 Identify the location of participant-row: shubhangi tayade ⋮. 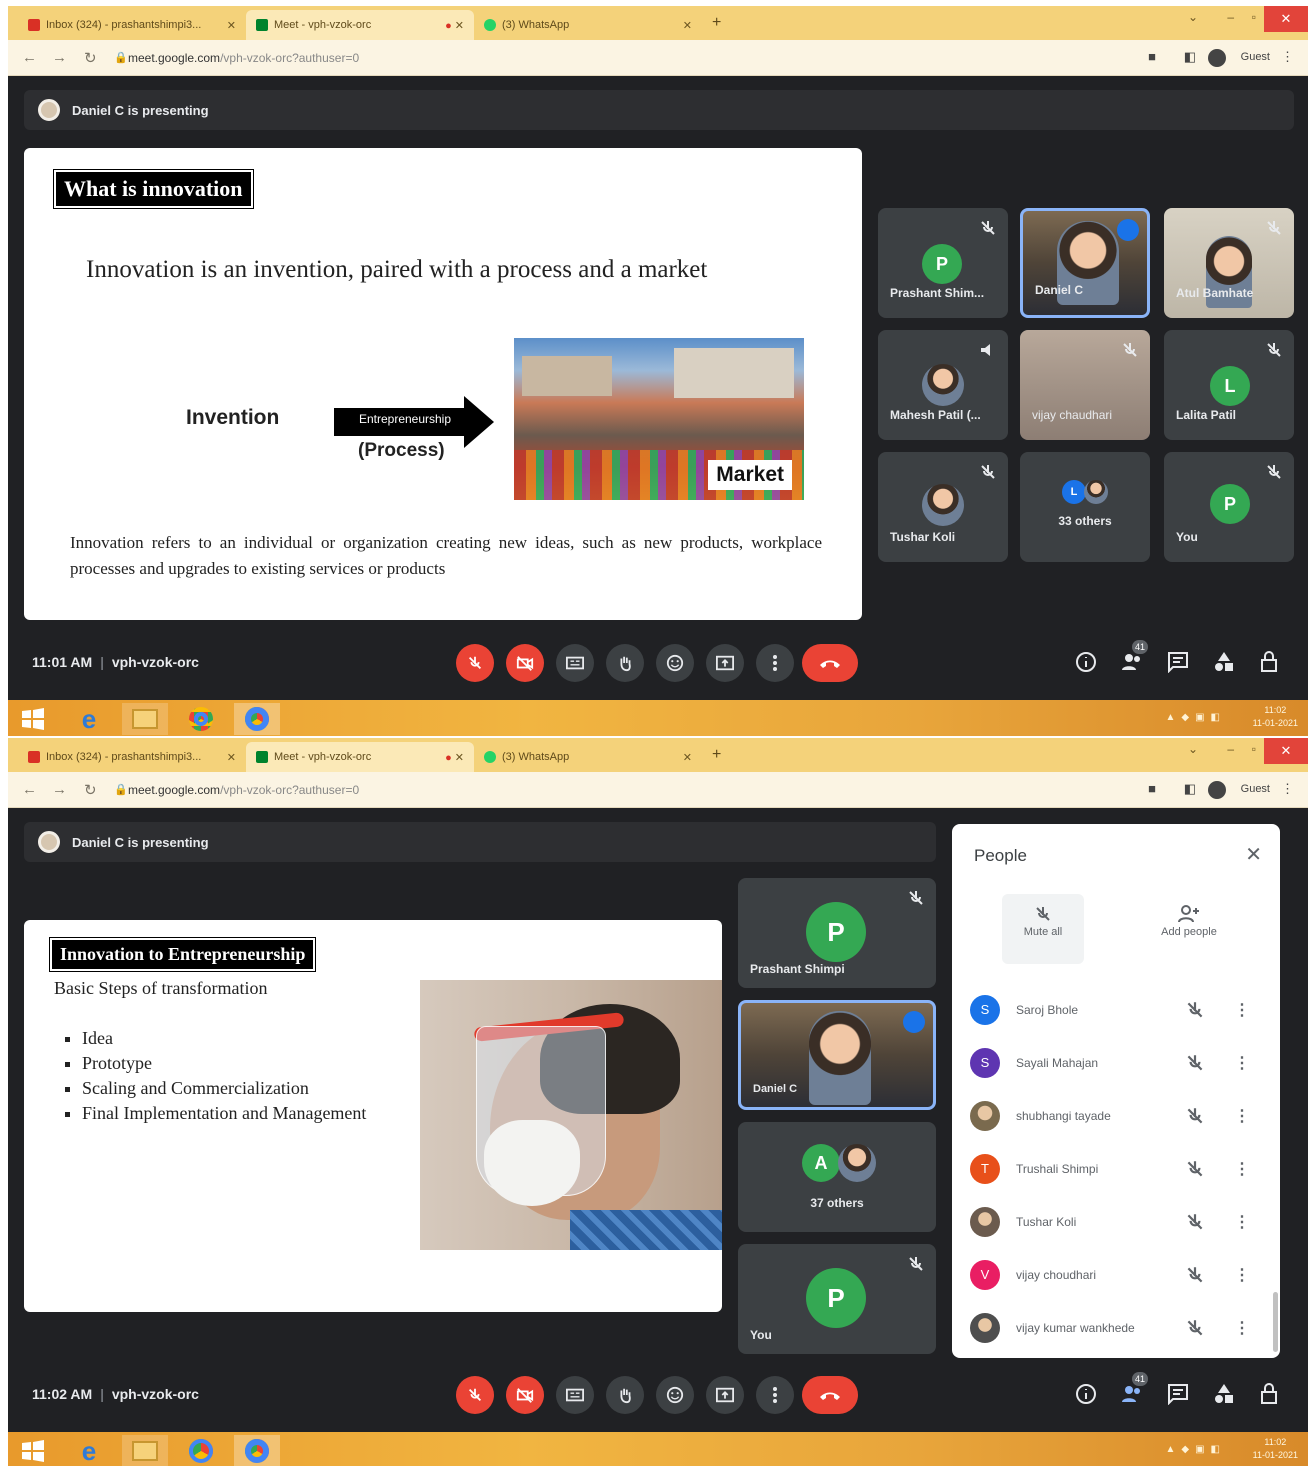
(1120, 1116).